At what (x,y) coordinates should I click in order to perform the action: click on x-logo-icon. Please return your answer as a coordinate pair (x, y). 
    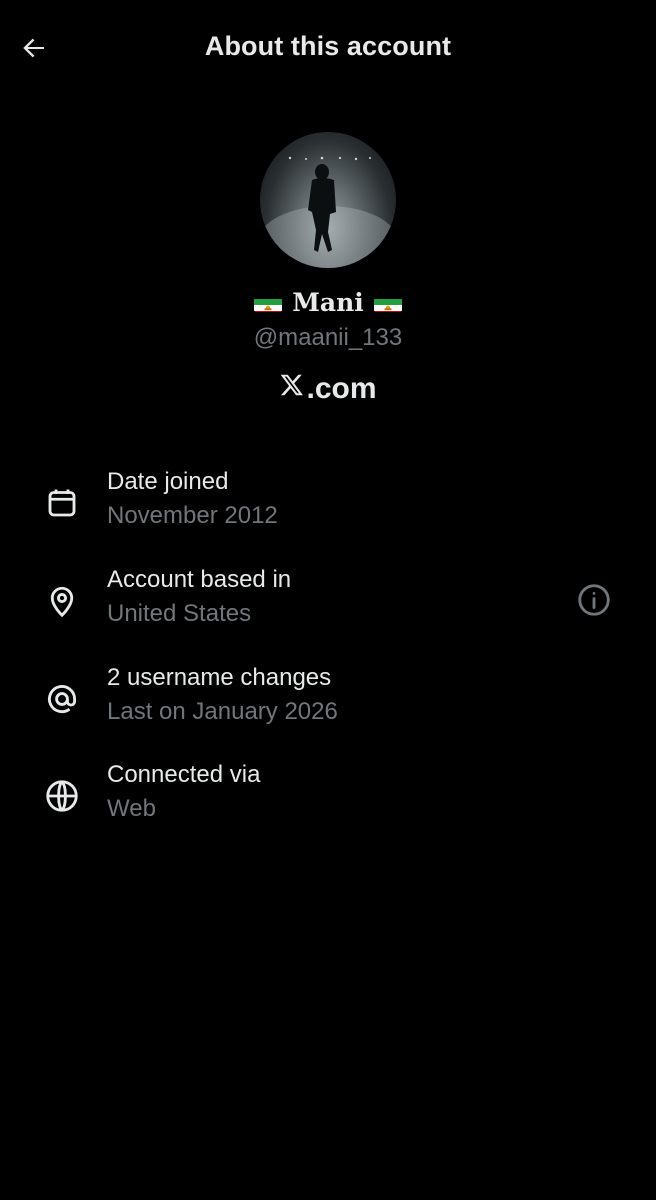
    Looking at the image, I should click on (292, 389).